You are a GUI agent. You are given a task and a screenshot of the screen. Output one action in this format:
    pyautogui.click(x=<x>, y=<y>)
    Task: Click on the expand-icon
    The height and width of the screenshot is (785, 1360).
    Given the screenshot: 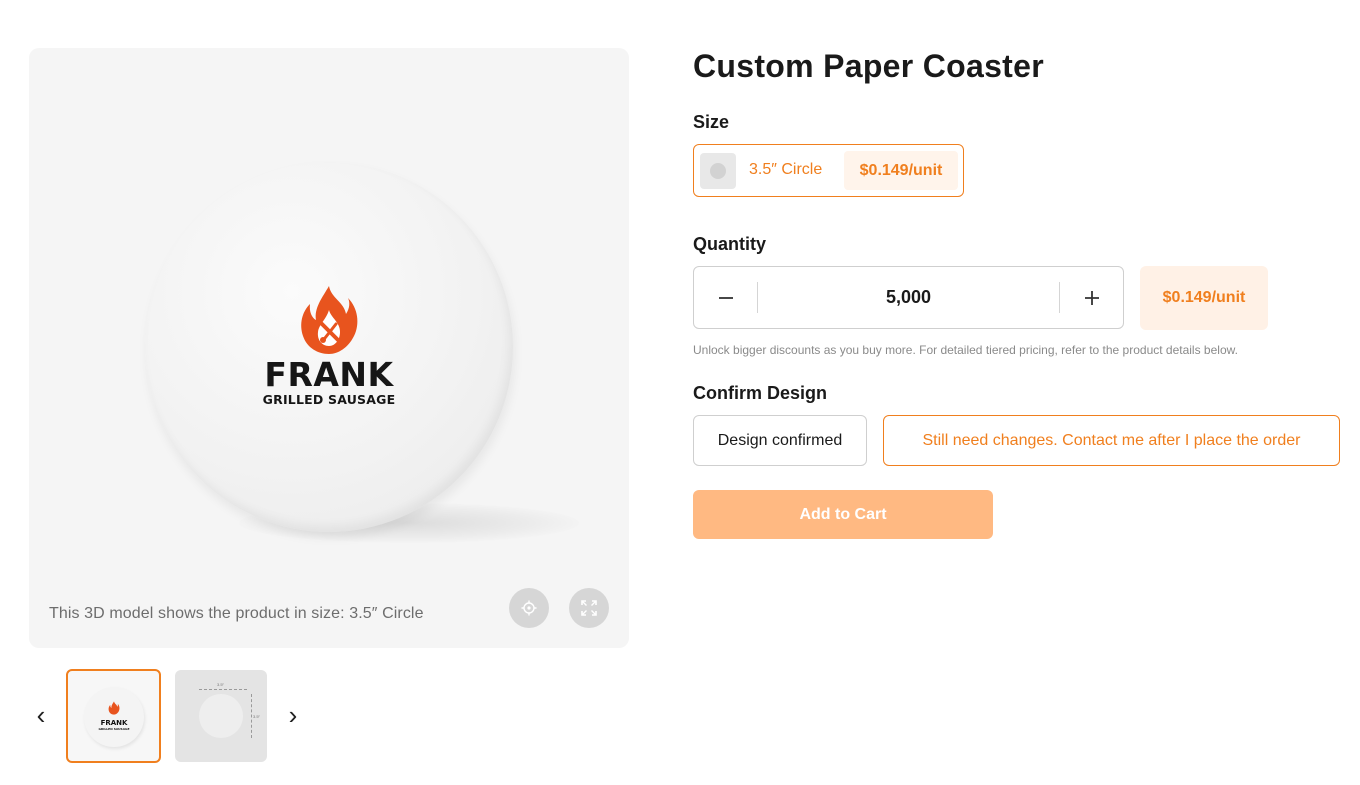 What is the action you would take?
    pyautogui.click(x=589, y=608)
    